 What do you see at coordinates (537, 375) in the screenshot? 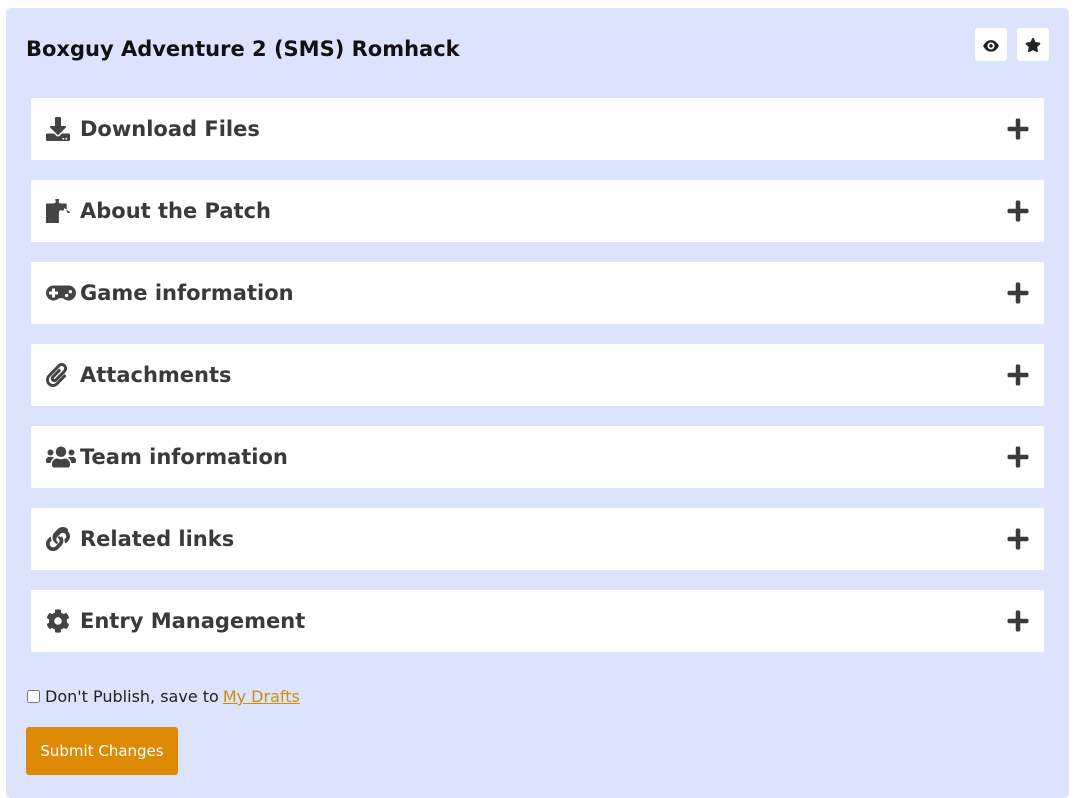
I see `section-attachments: Attachments` at bounding box center [537, 375].